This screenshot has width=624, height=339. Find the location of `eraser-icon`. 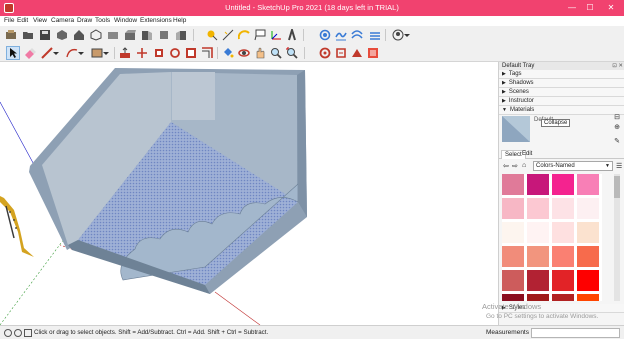

eraser-icon is located at coordinates (30, 53).